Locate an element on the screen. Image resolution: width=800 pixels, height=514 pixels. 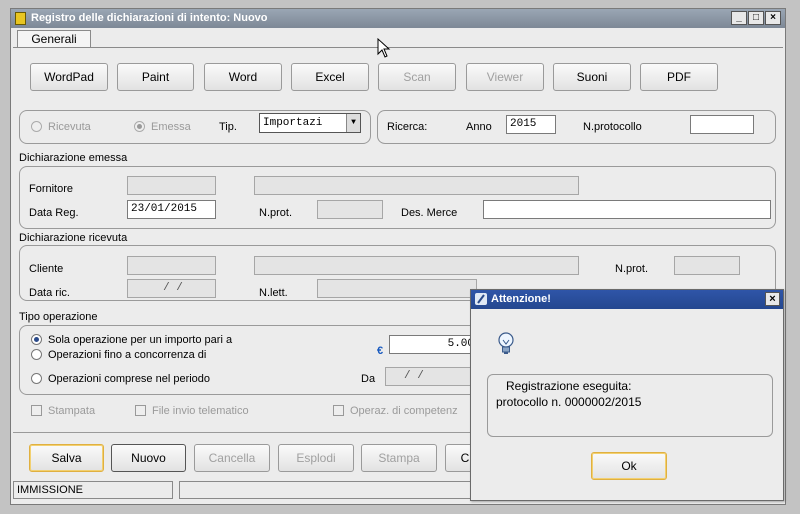
fino-concorrenza-radio is located at coordinates (36, 354).